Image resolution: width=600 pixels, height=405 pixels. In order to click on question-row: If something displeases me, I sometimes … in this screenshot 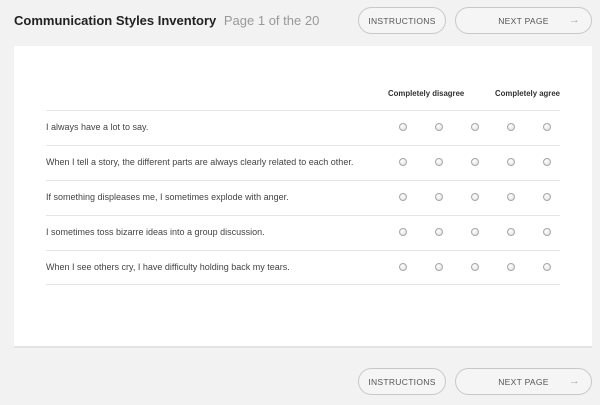, I will do `click(303, 197)`.